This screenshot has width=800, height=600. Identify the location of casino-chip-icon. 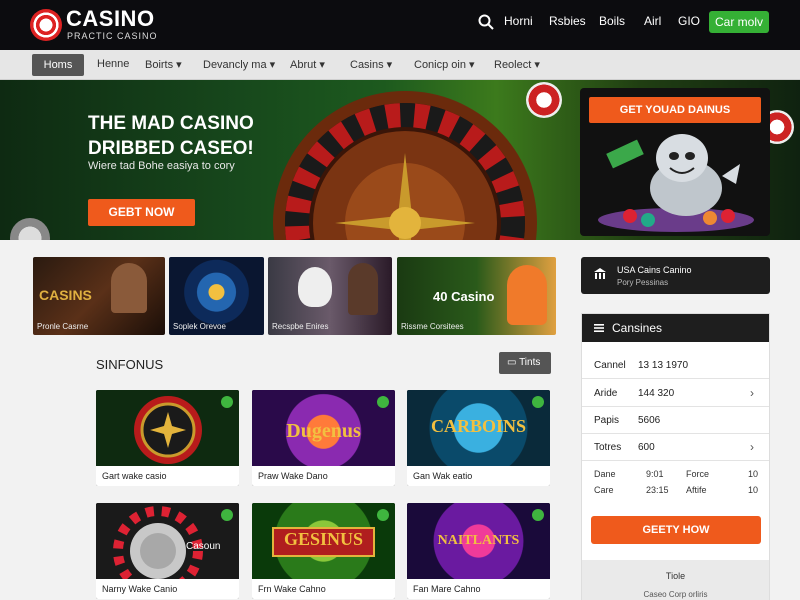
(46, 25).